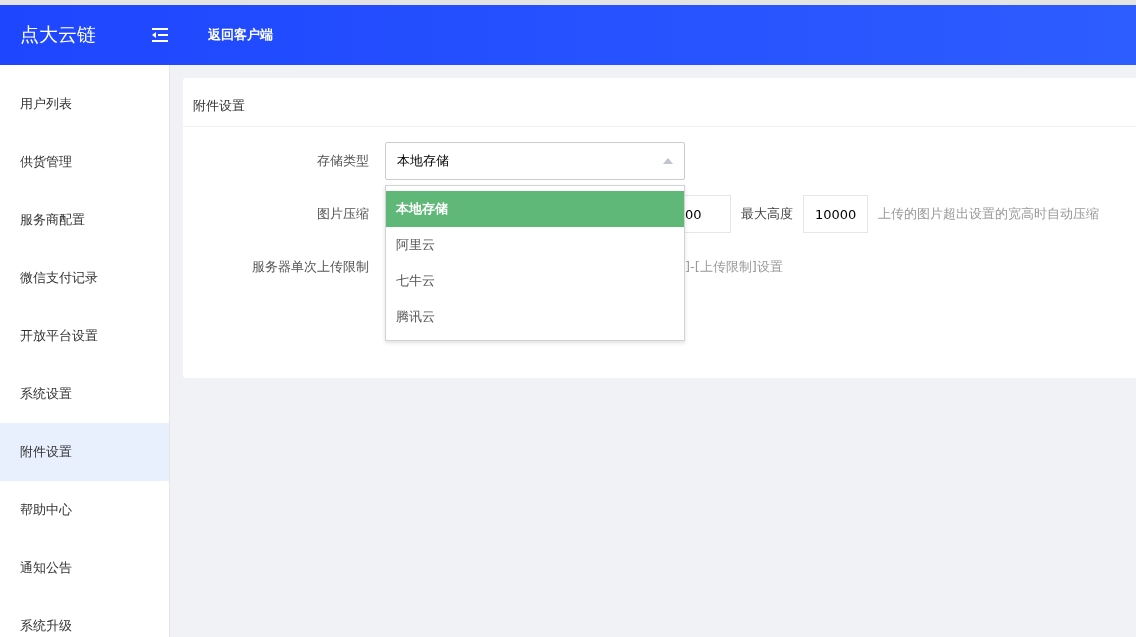 Image resolution: width=1136 pixels, height=637 pixels. What do you see at coordinates (84, 510) in the screenshot?
I see `sidebar-item: 帮助中心` at bounding box center [84, 510].